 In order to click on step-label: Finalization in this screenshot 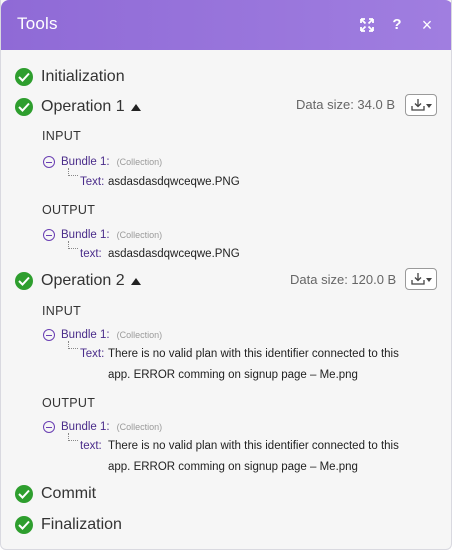, I will do `click(81, 524)`.